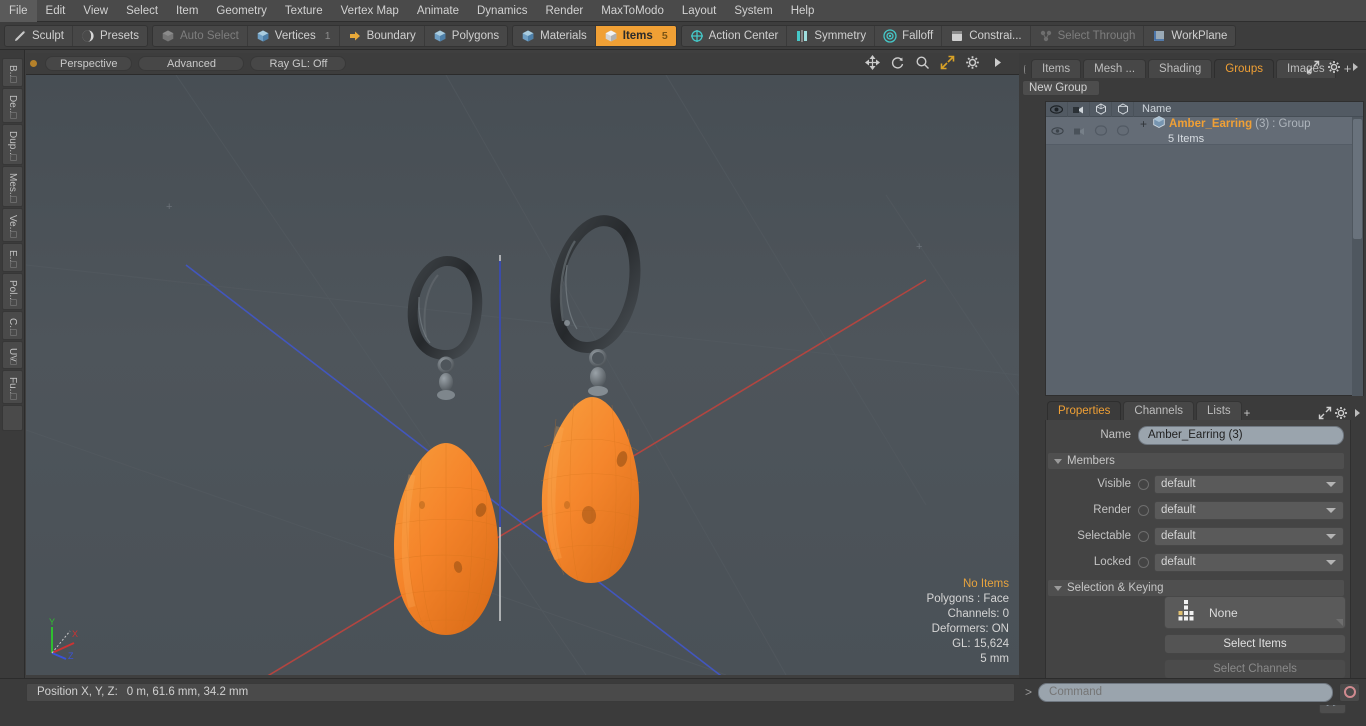  Describe the element at coordinates (1249, 536) in the screenshot. I see `selectable-dropdown: default` at that location.